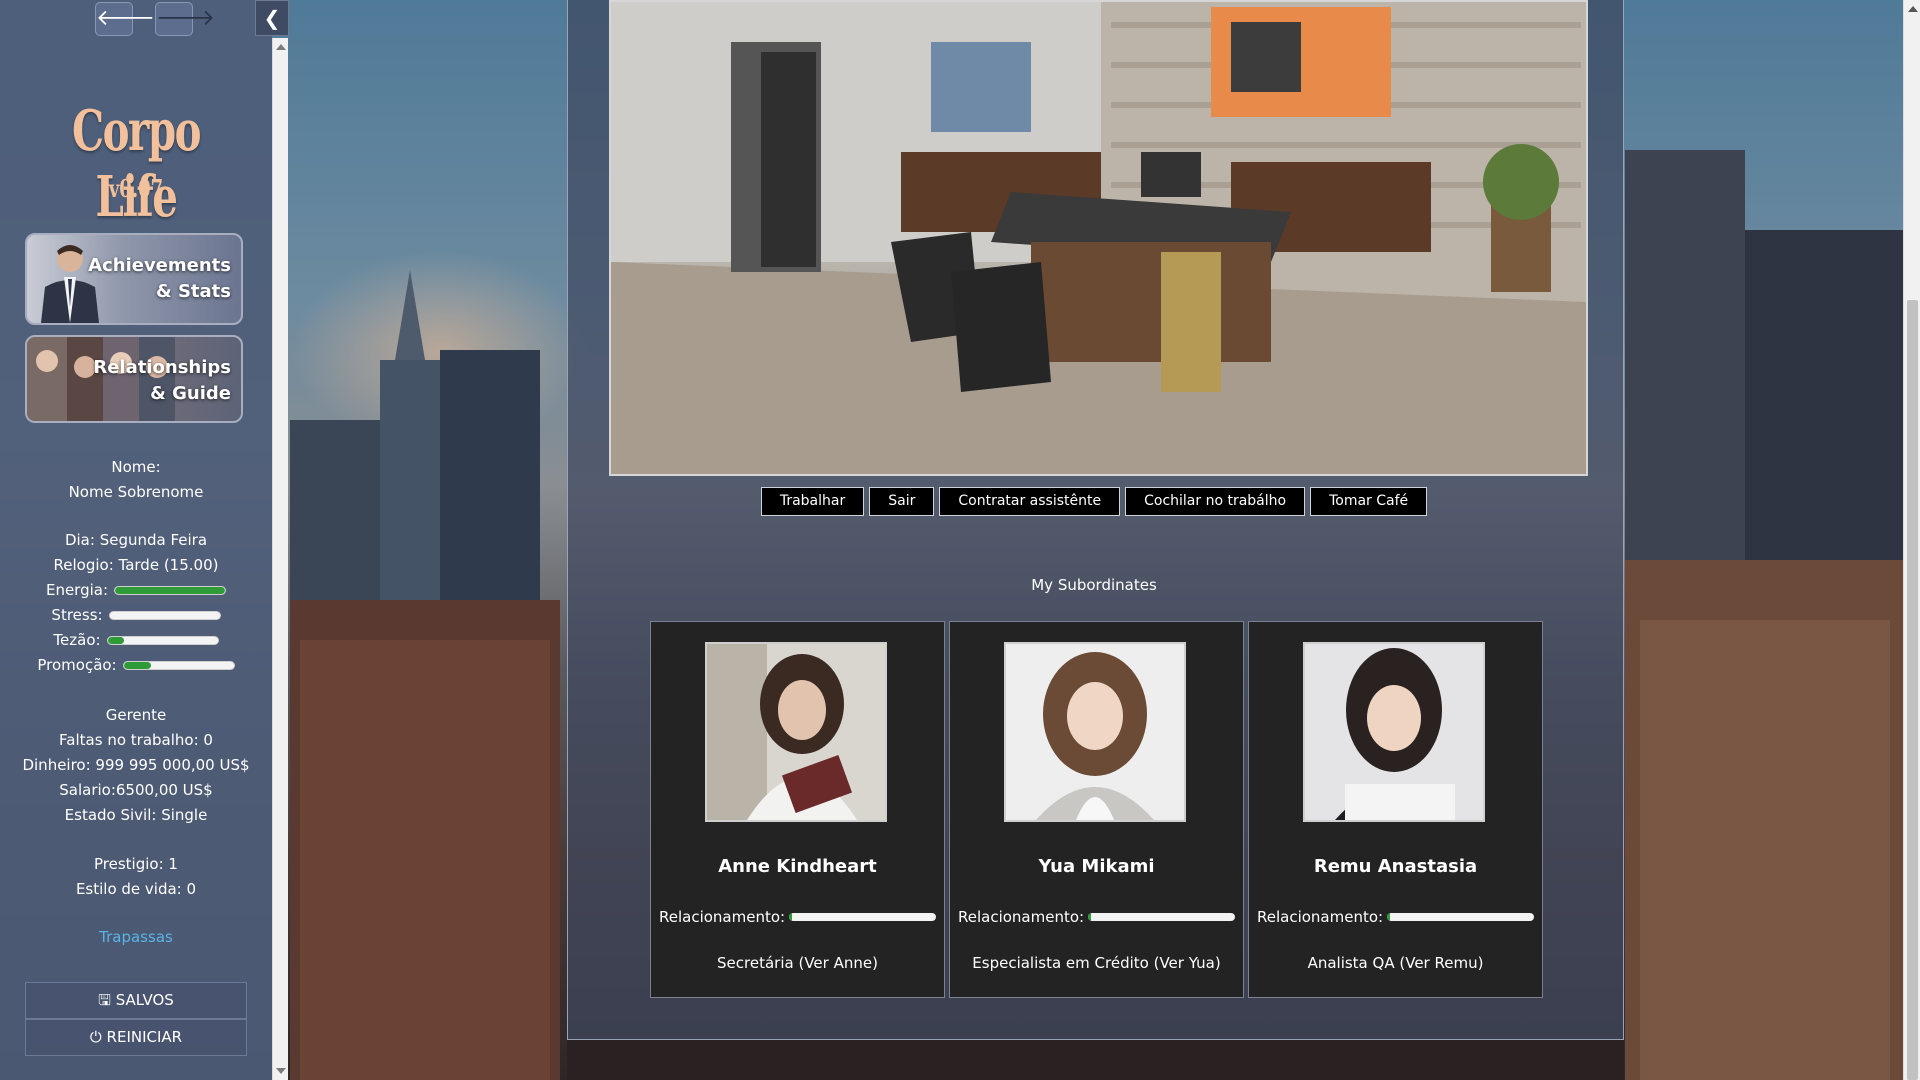  Describe the element at coordinates (136, 790) in the screenshot. I see `salary-text: Salario:6500,00 US$` at that location.